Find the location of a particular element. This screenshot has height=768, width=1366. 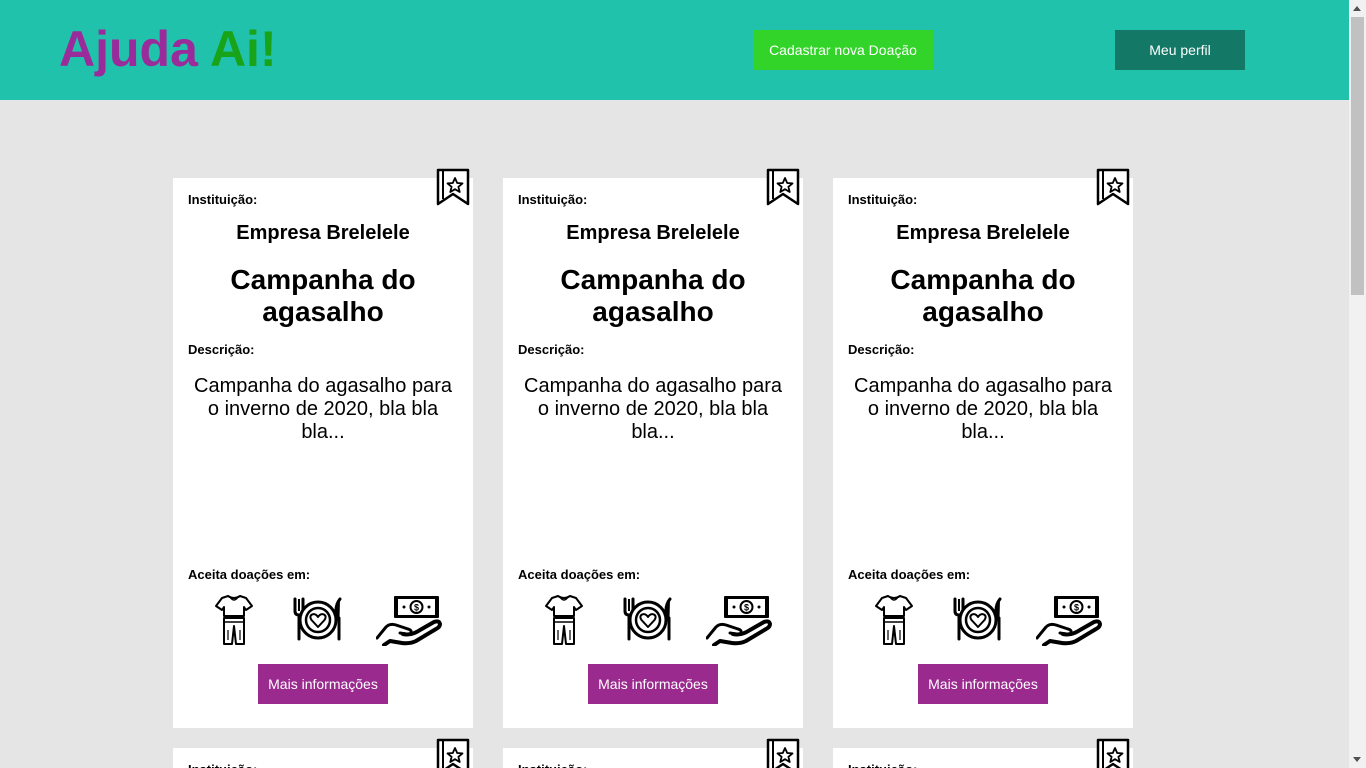

logo-text-part2: Ai! is located at coordinates (243, 49).